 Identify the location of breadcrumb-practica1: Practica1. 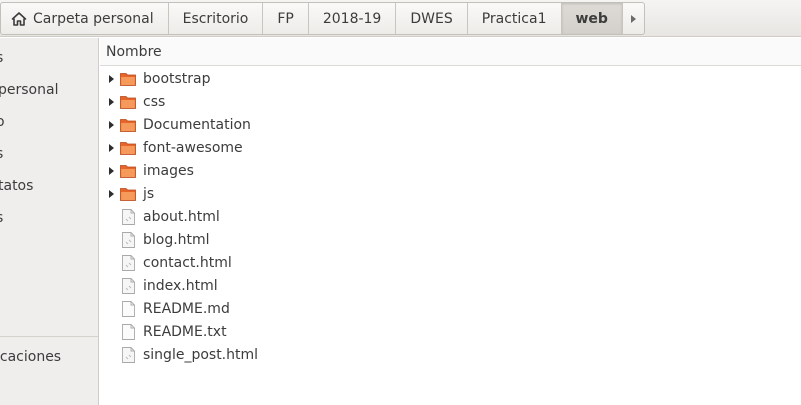
(515, 18).